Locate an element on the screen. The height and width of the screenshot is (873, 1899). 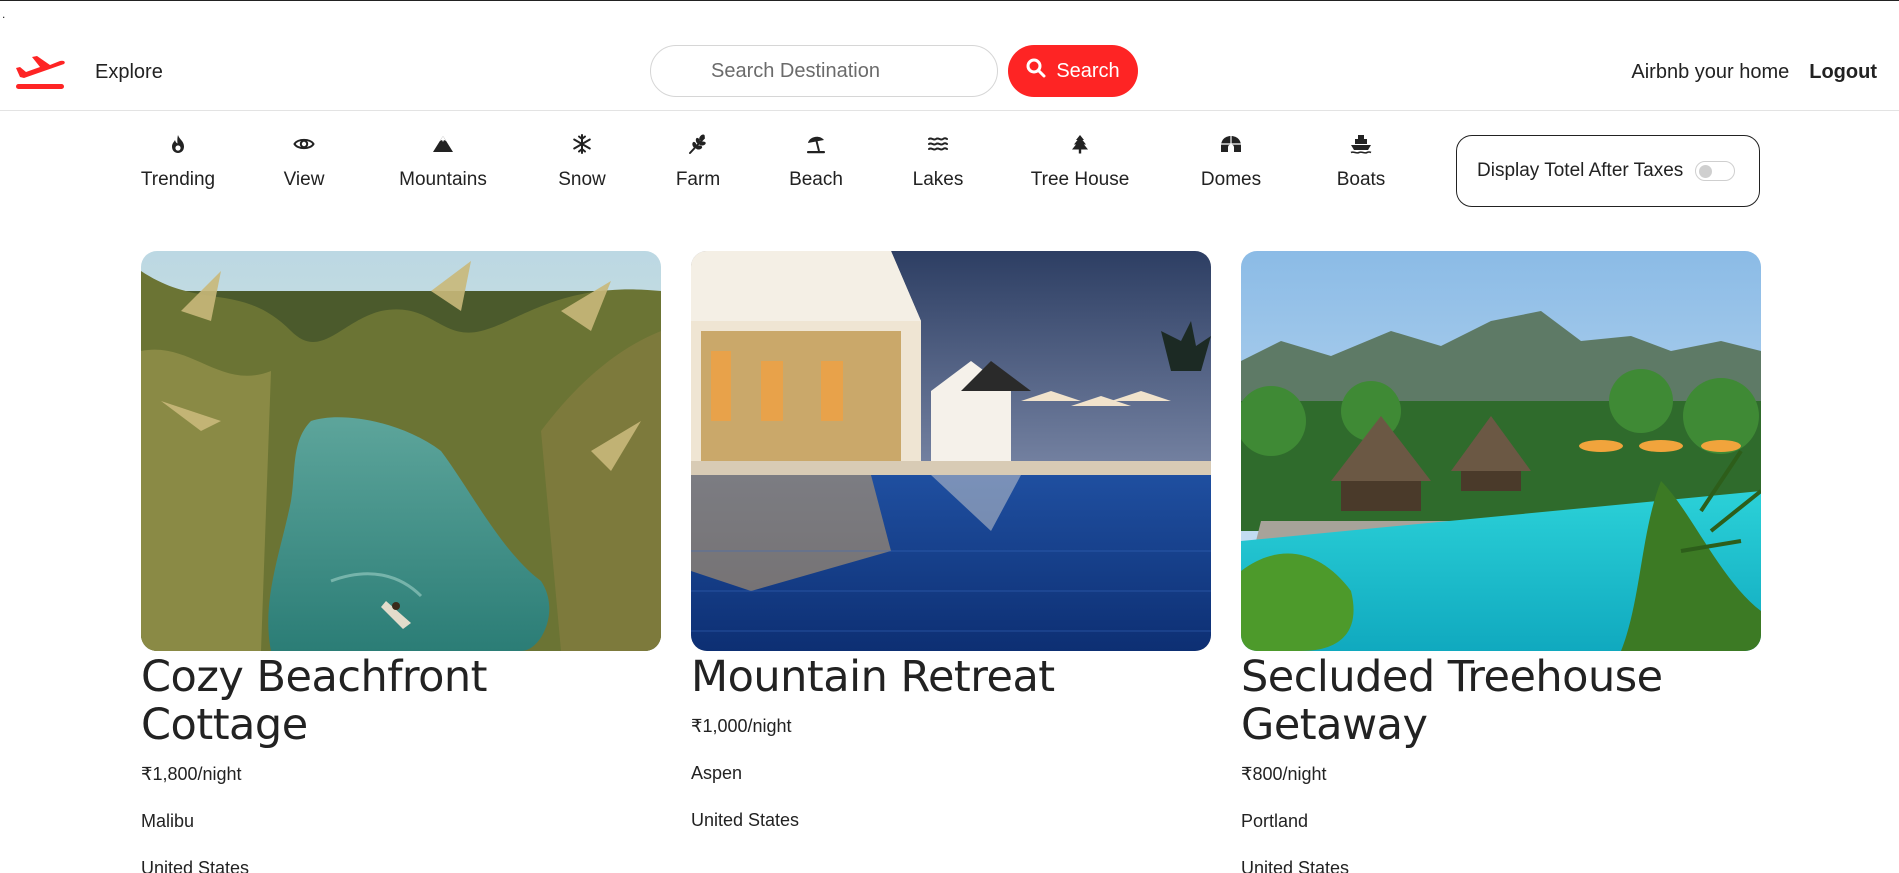
filter-label: Mountains is located at coordinates (443, 179).